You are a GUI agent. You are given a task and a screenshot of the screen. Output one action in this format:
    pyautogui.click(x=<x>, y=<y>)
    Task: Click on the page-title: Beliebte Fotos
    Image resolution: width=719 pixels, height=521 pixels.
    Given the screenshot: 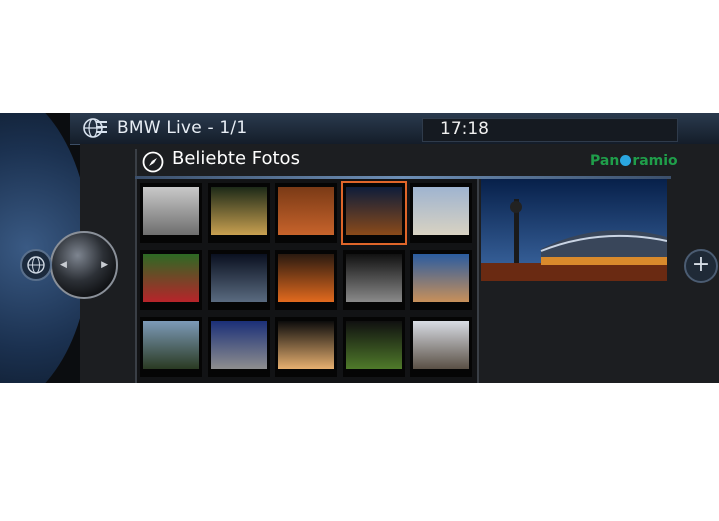 What is the action you would take?
    pyautogui.click(x=236, y=158)
    